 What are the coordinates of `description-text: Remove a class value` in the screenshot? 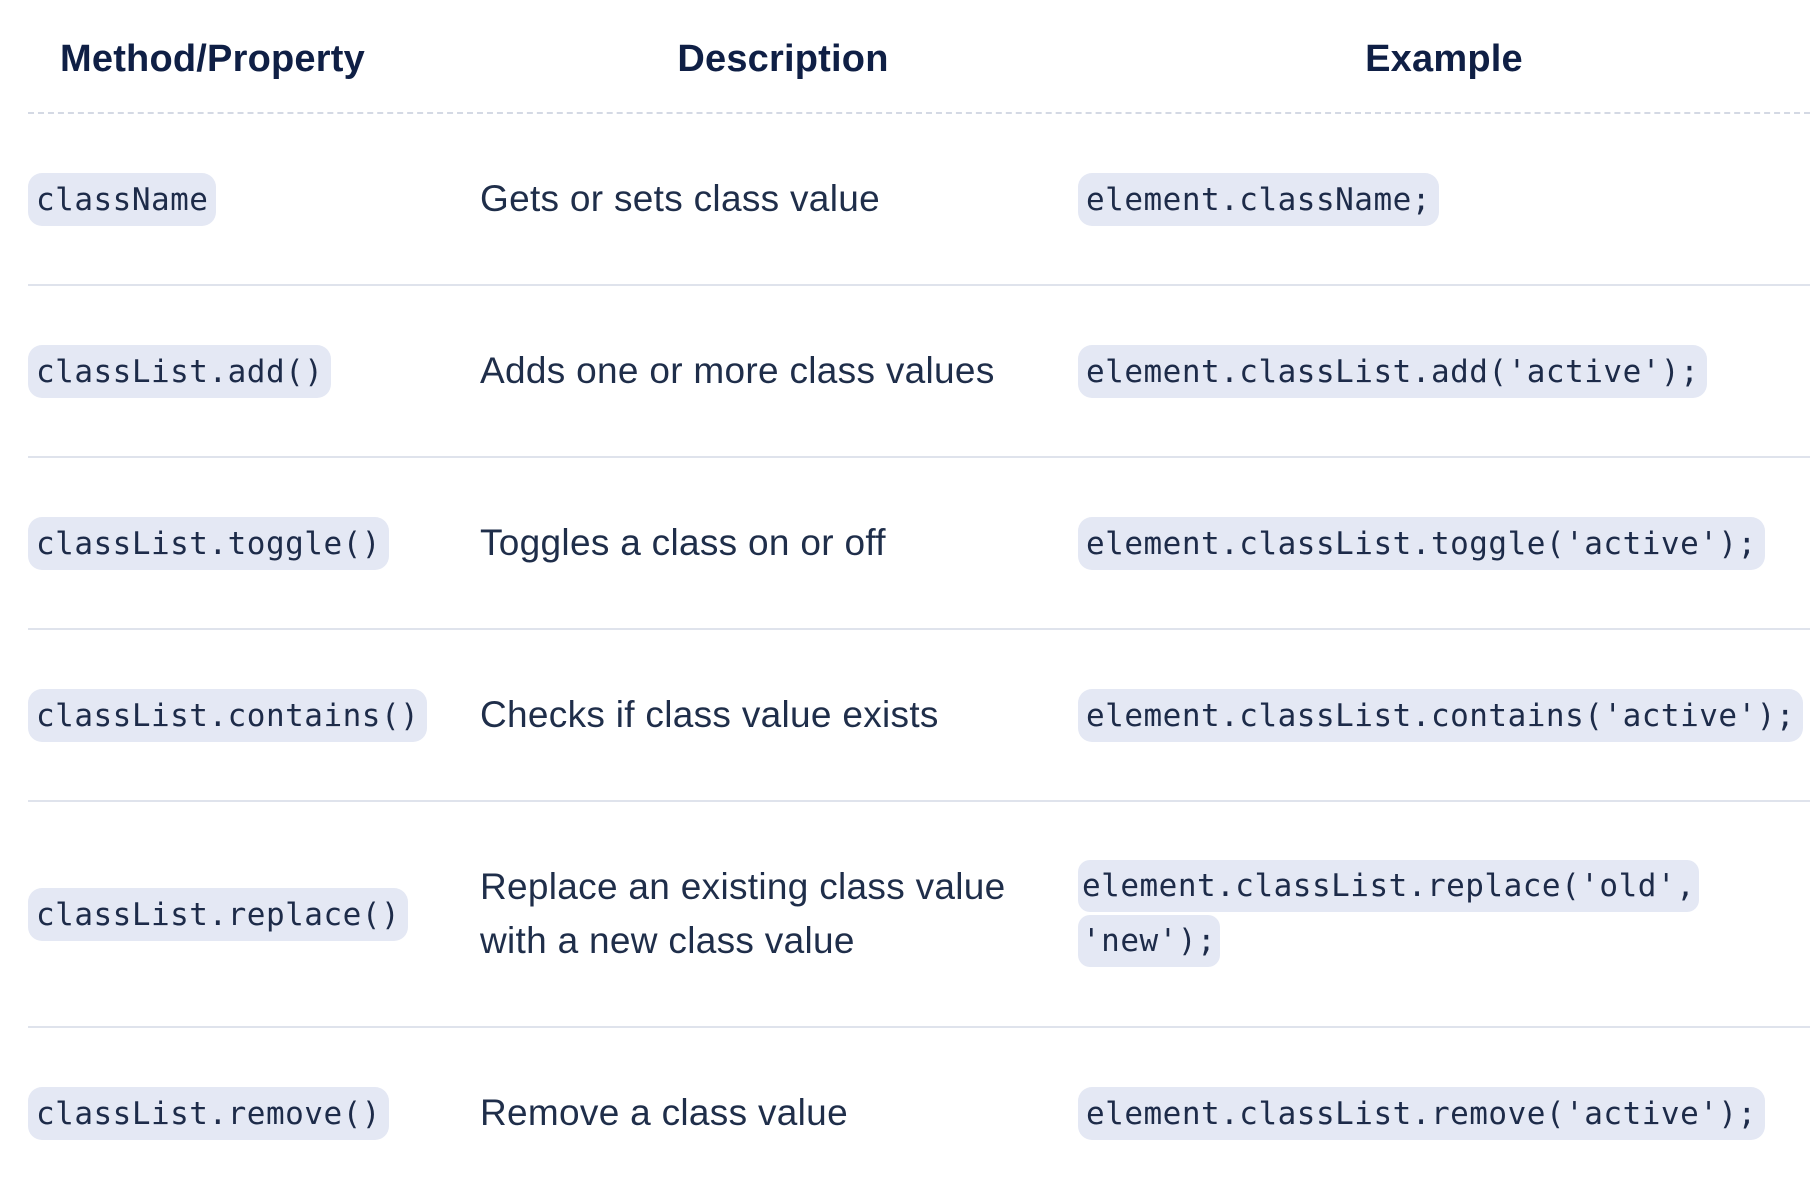 It's located at (664, 1112).